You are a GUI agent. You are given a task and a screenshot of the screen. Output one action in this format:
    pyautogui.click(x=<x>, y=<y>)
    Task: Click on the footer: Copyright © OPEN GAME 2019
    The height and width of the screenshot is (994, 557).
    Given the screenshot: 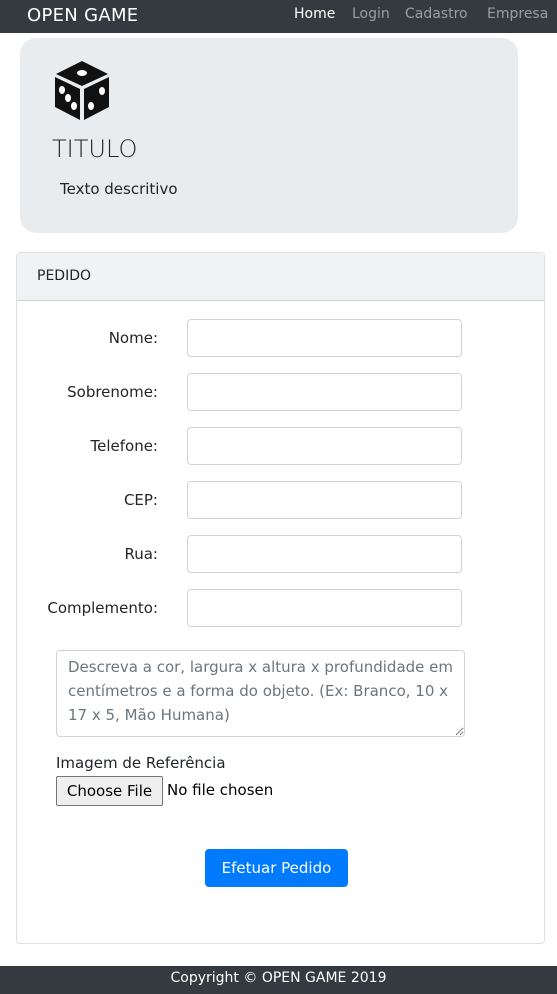 What is the action you would take?
    pyautogui.click(x=278, y=980)
    